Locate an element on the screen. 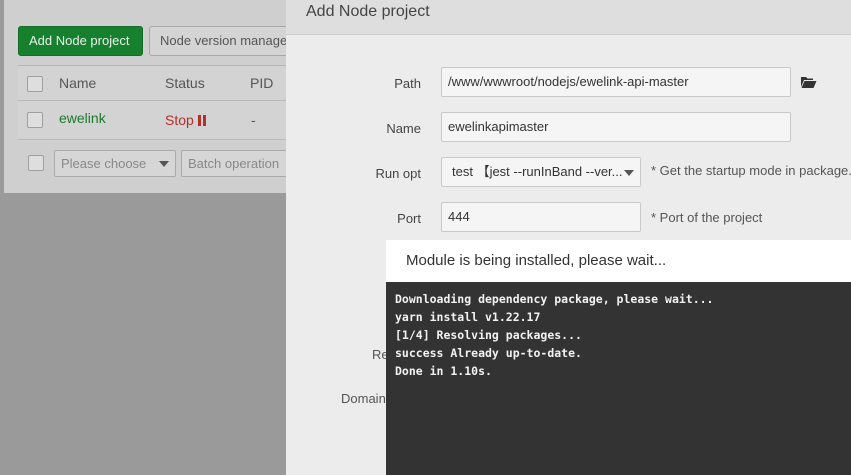 This screenshot has width=851, height=475. add-node-project-button: Add Node project is located at coordinates (80, 41).